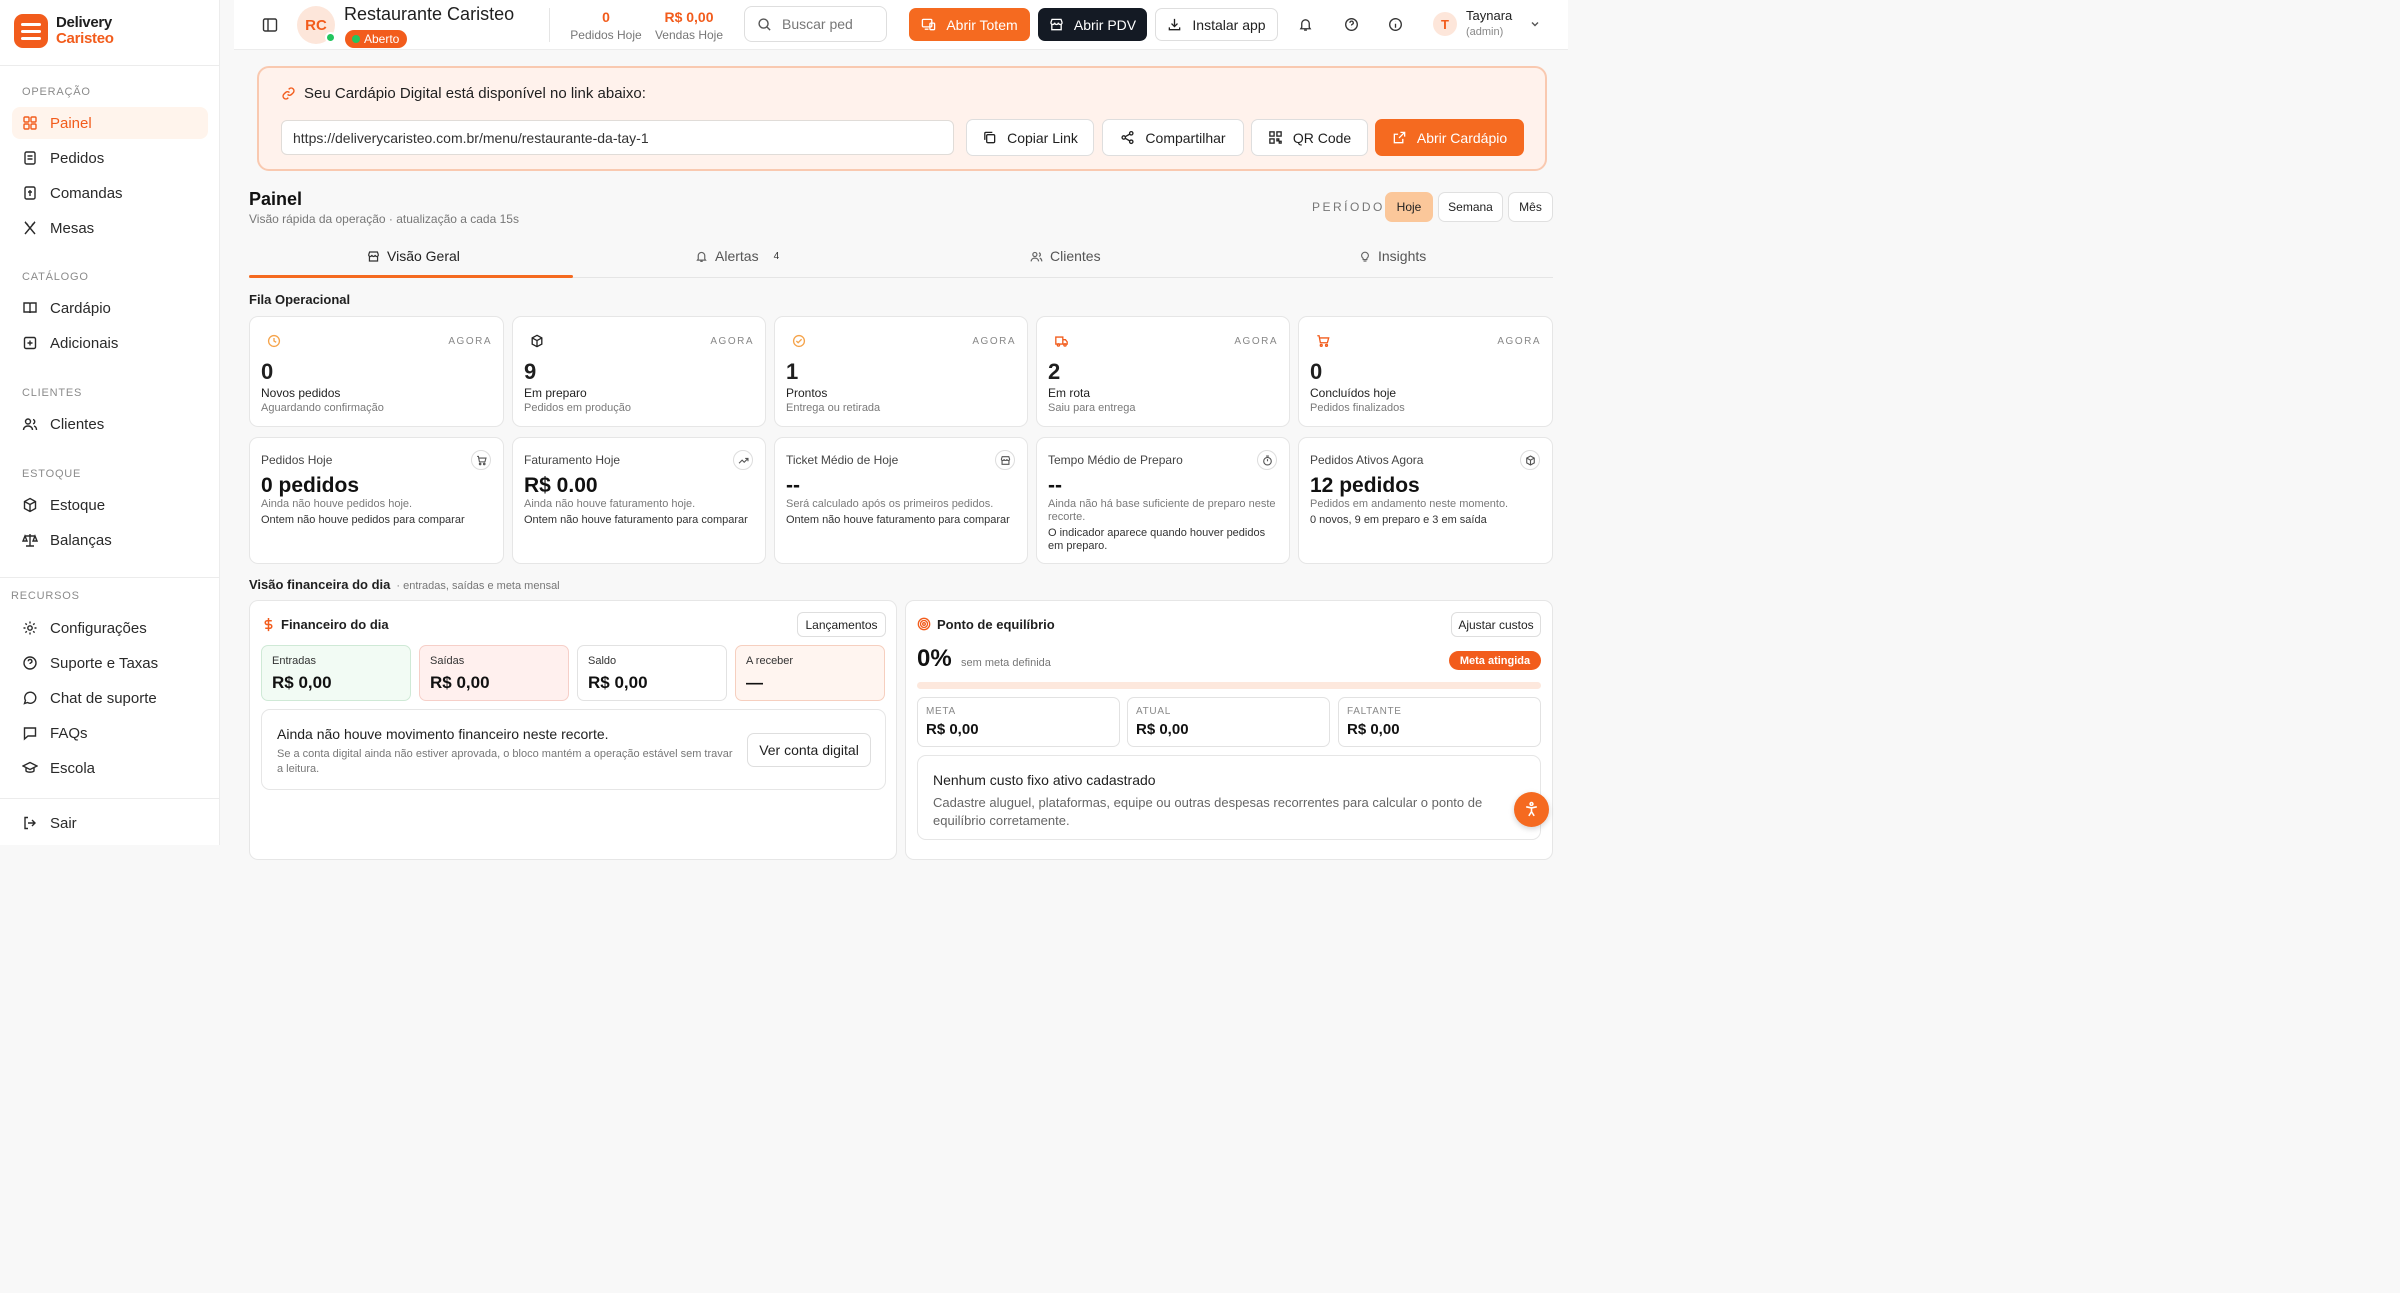  Describe the element at coordinates (1399, 137) in the screenshot. I see `external-link-icon` at that location.